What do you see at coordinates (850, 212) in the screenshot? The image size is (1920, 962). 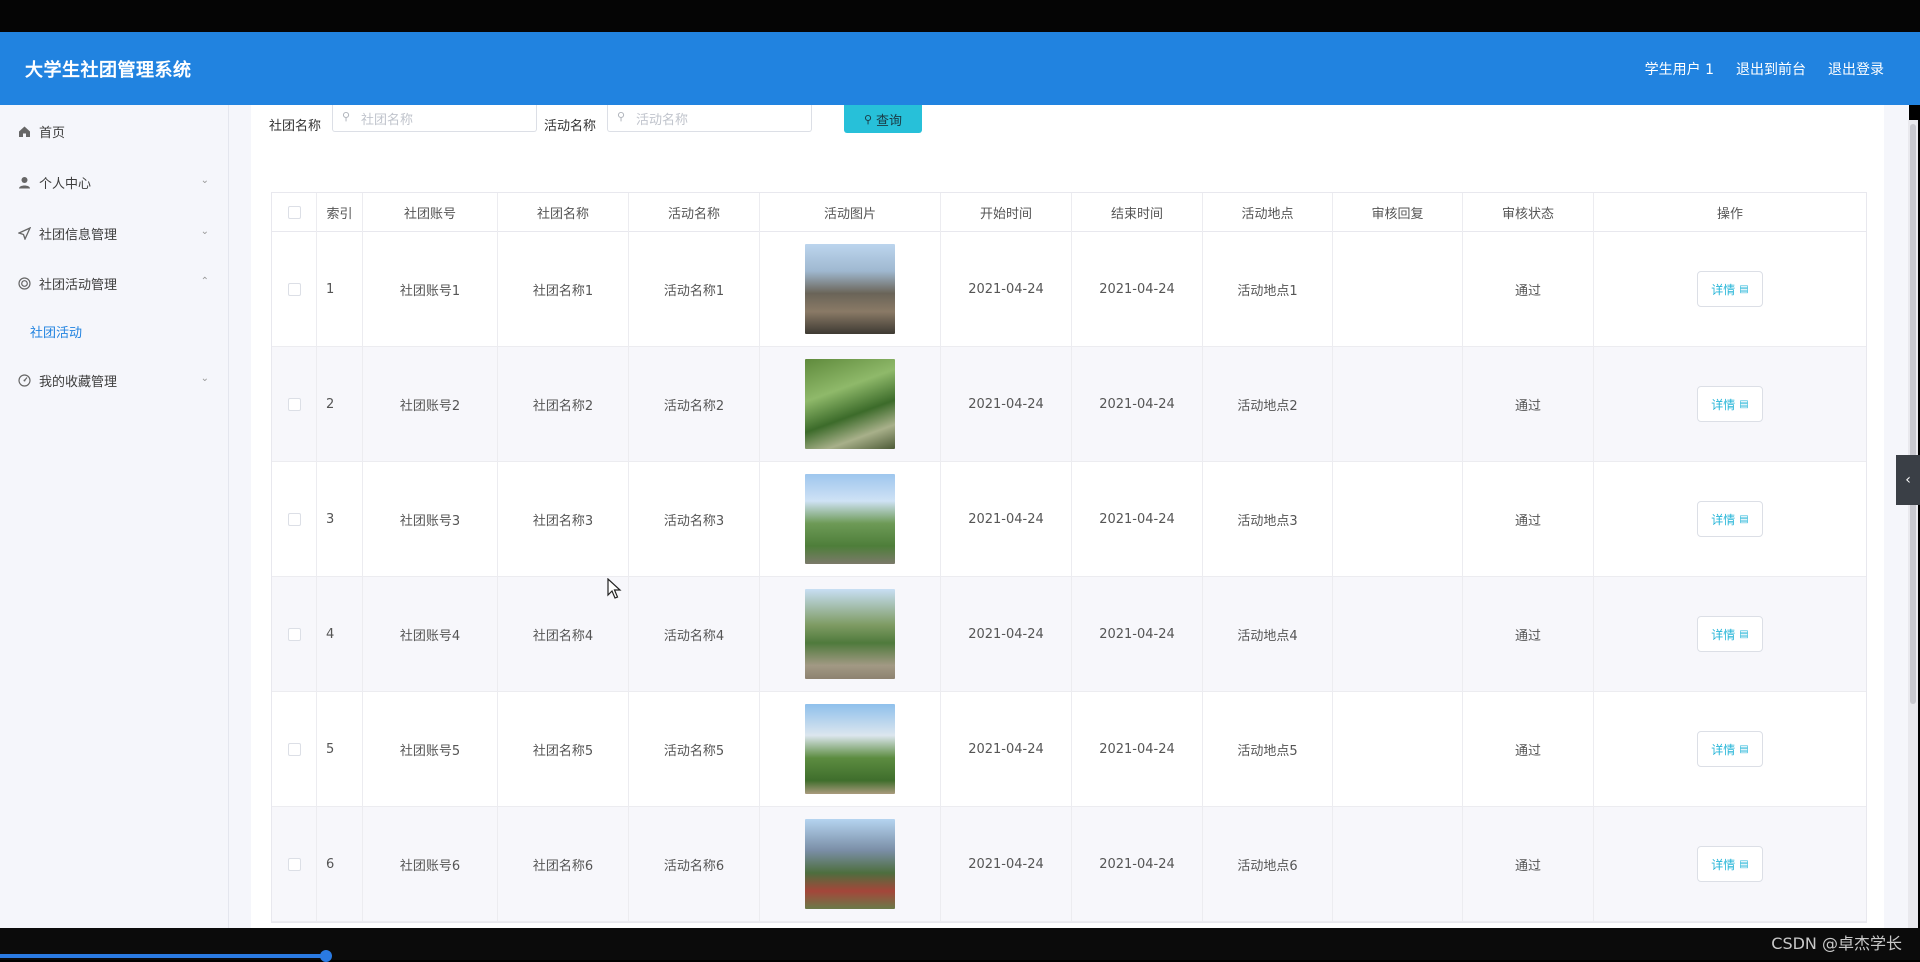 I see `col-image: 活动图片` at bounding box center [850, 212].